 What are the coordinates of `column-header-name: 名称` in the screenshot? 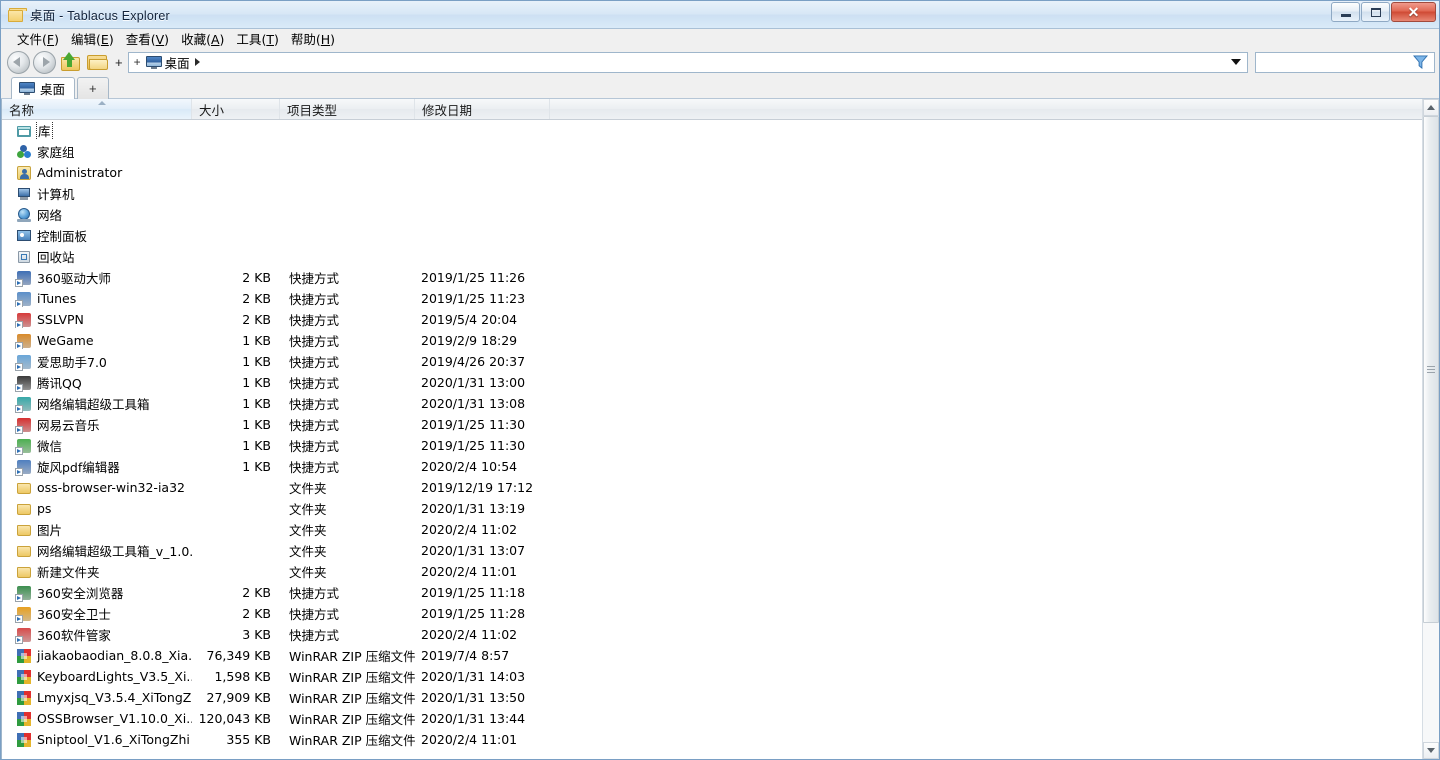 It's located at (97, 109).